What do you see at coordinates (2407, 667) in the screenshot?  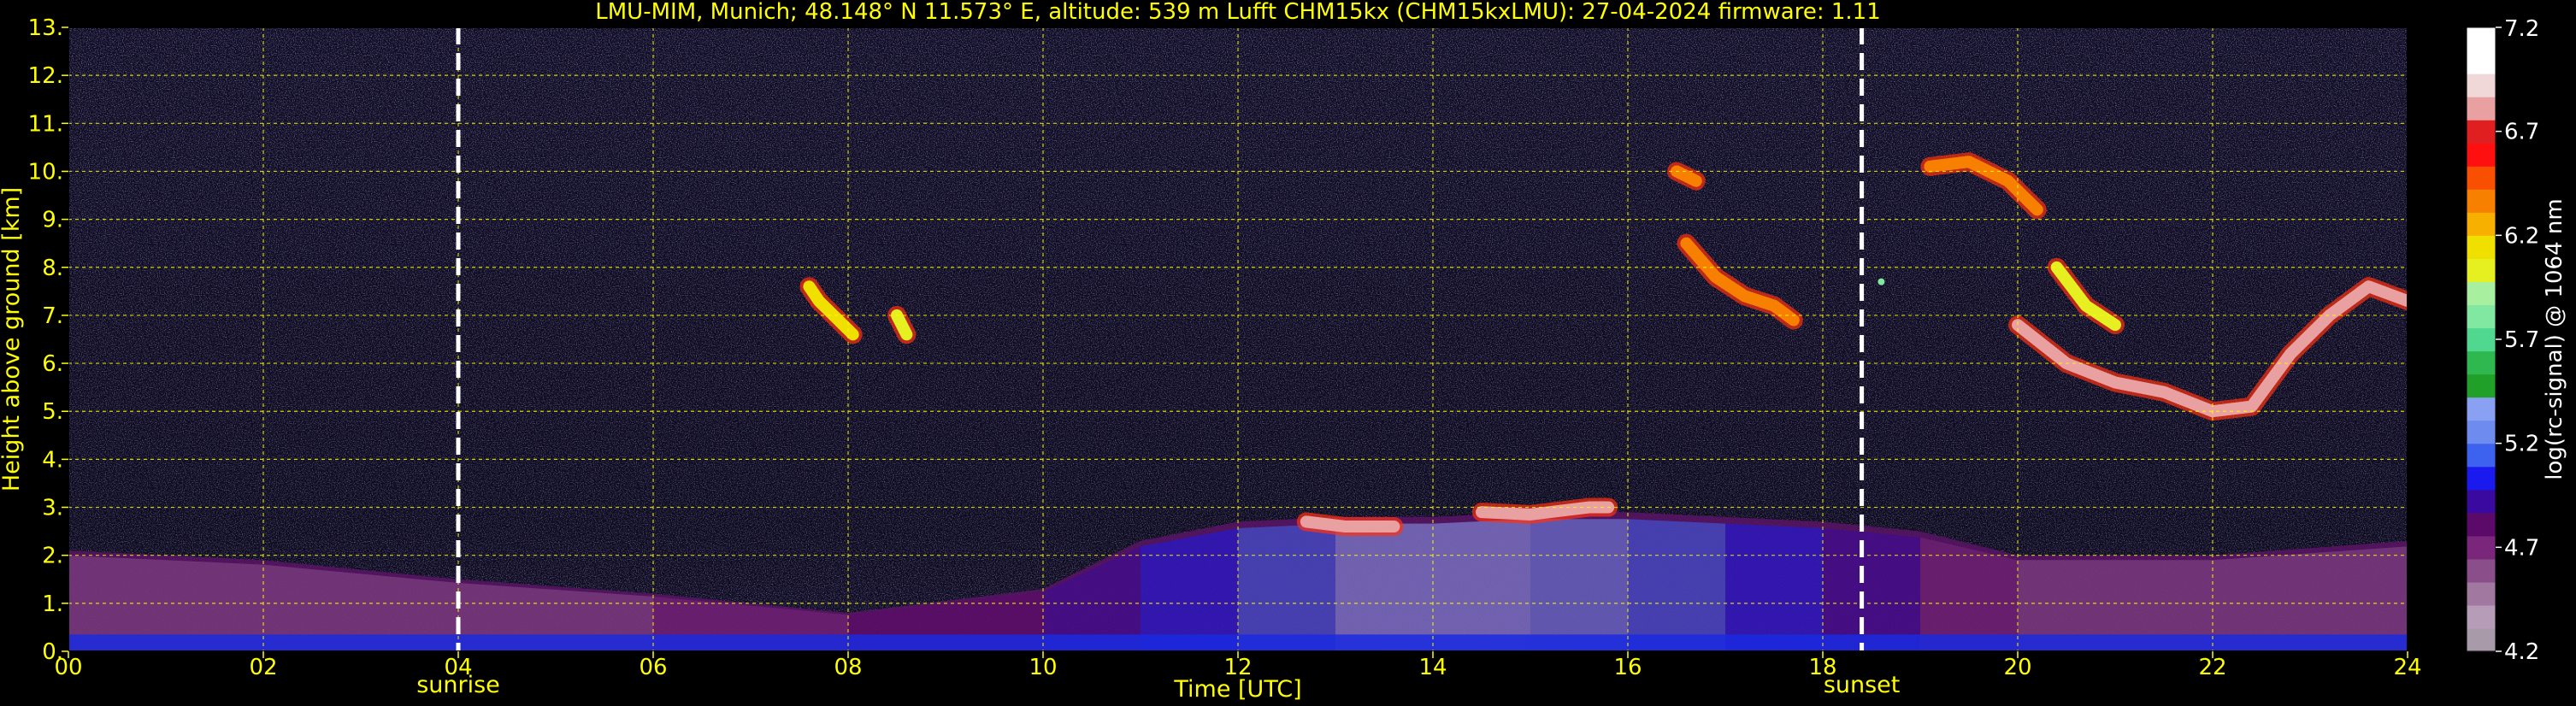 I see `x-tick-label: 24` at bounding box center [2407, 667].